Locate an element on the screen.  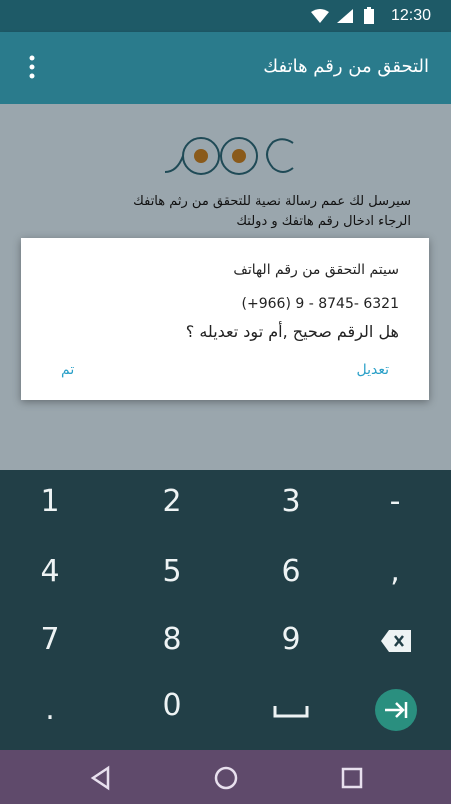
key-4: 4 is located at coordinates (52, 586).